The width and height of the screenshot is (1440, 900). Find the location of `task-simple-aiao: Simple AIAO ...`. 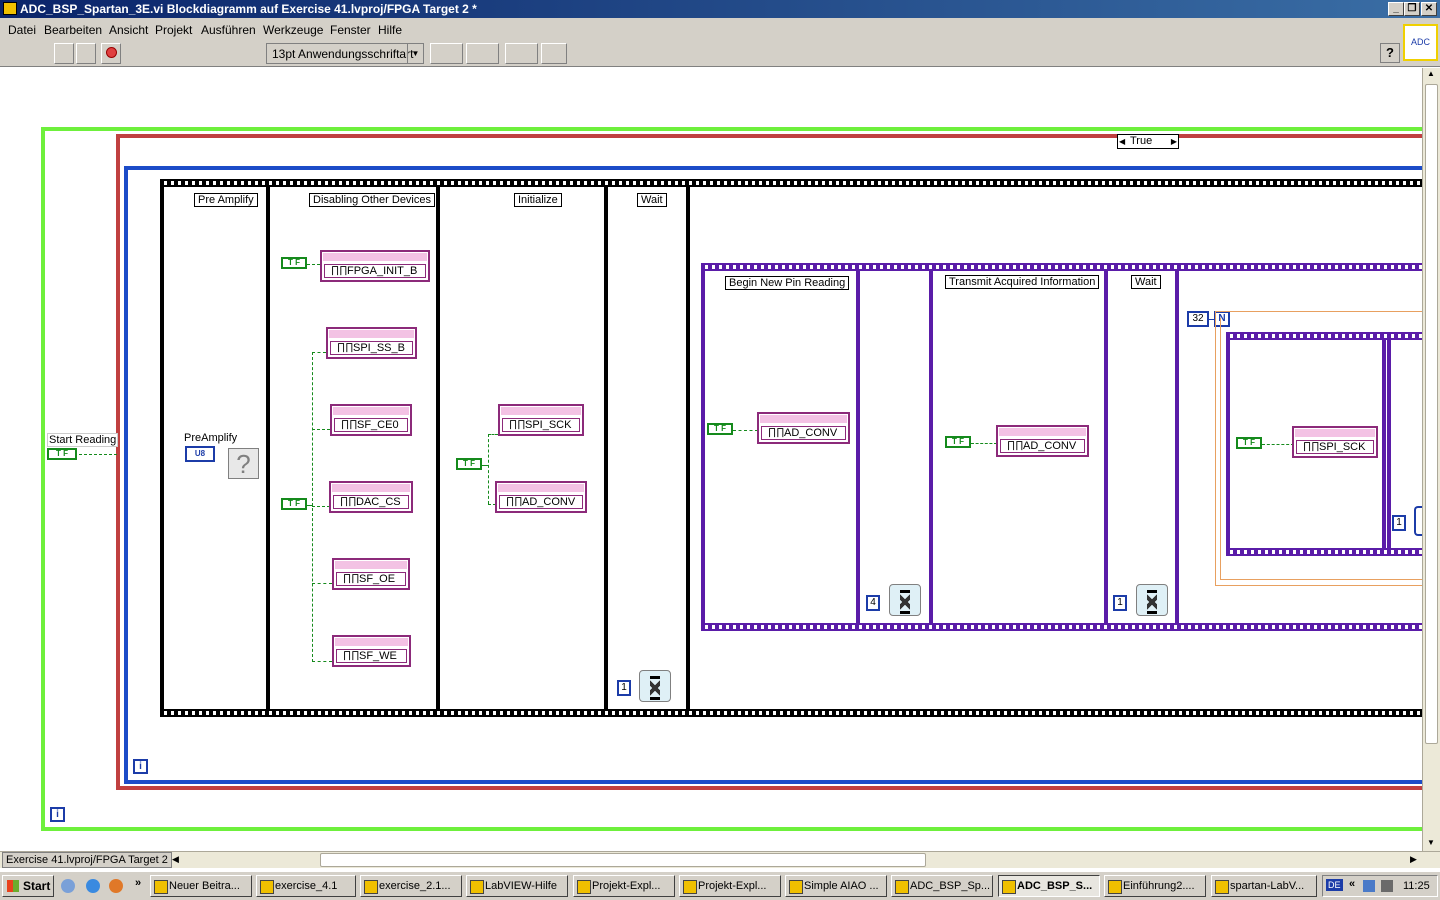

task-simple-aiao: Simple AIAO ... is located at coordinates (836, 886).